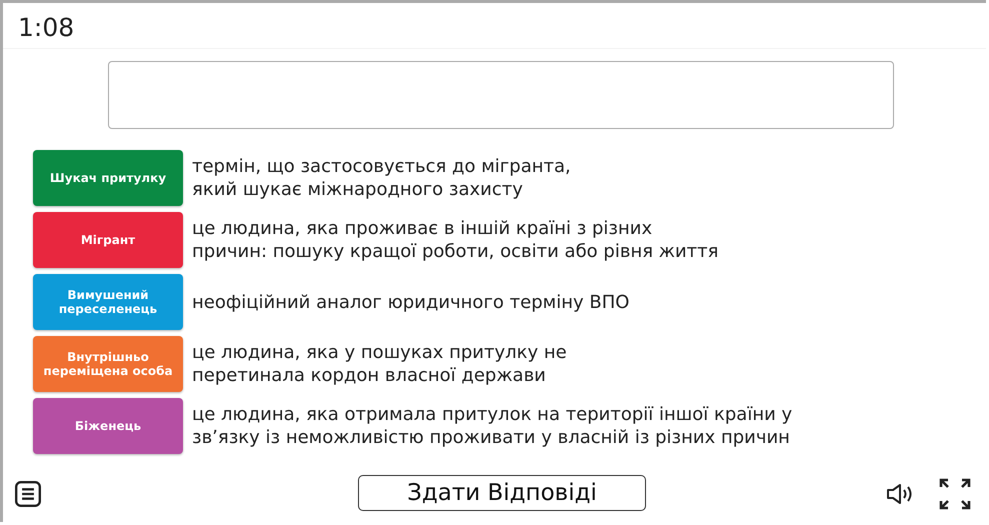 The image size is (989, 525). What do you see at coordinates (108, 240) in the screenshot?
I see `term-card: Мігрант` at bounding box center [108, 240].